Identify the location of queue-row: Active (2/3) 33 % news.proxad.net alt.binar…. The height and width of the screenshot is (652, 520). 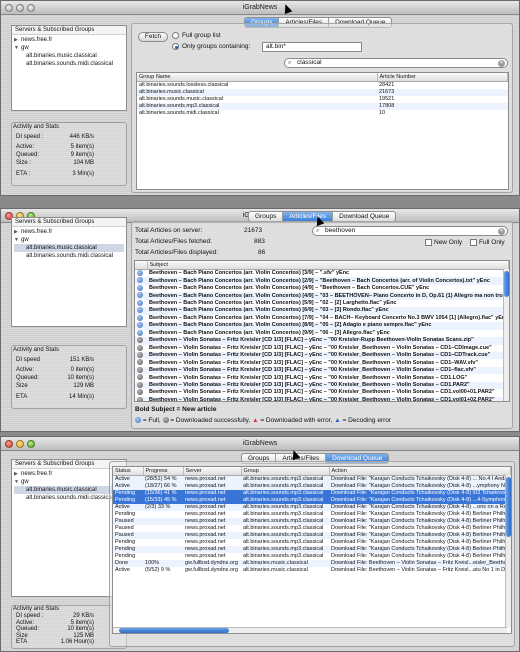
(312, 507).